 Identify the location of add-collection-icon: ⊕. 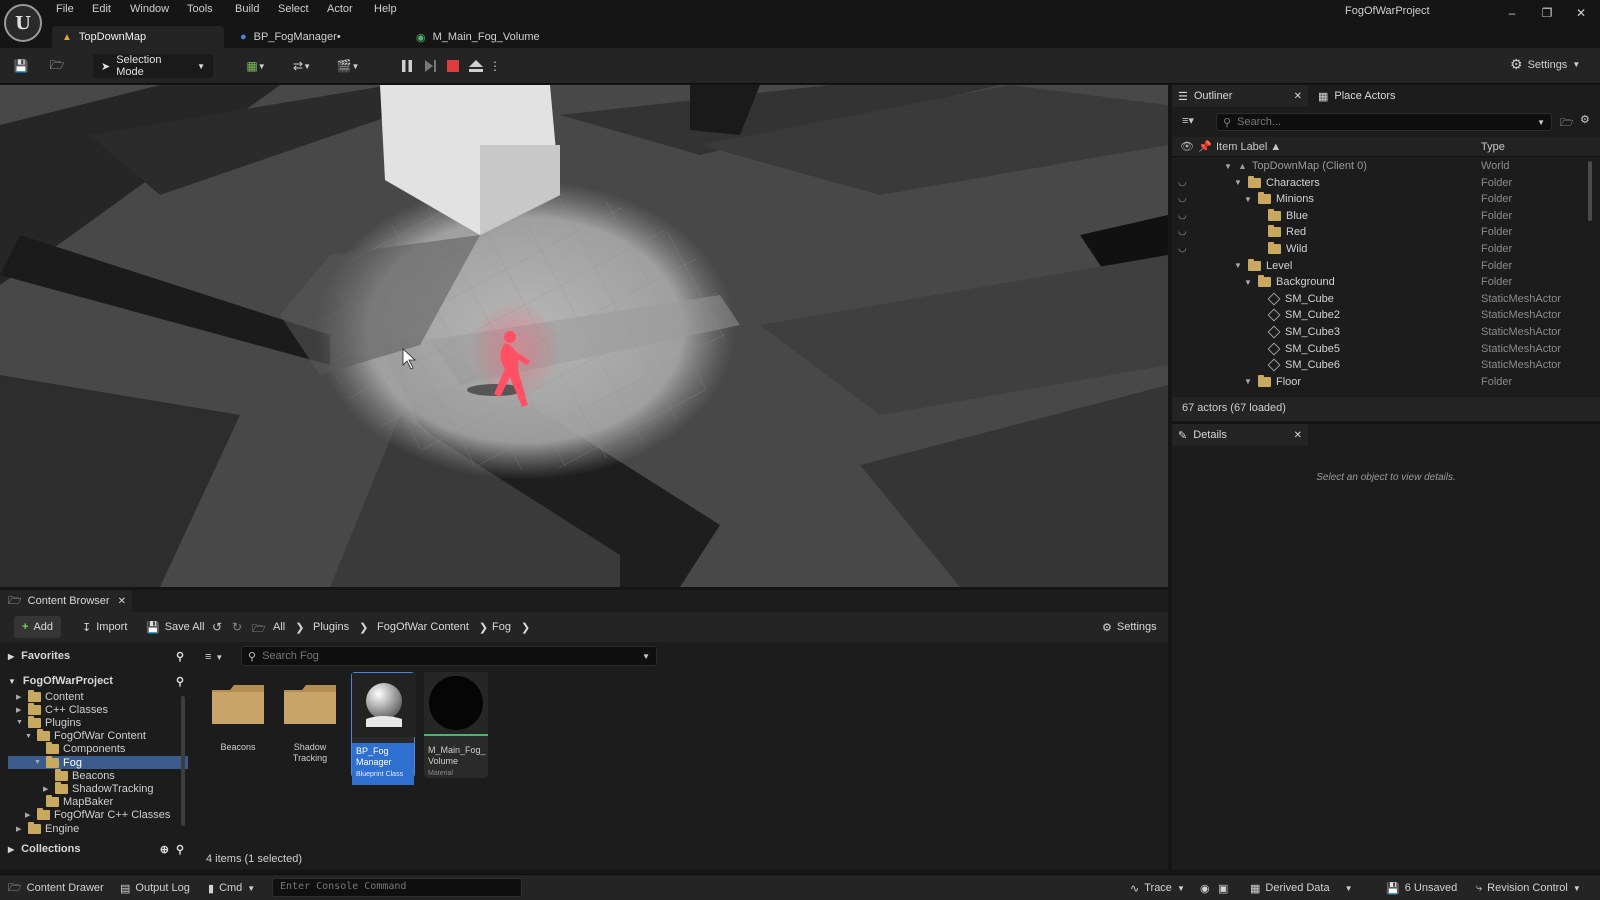
(164, 849).